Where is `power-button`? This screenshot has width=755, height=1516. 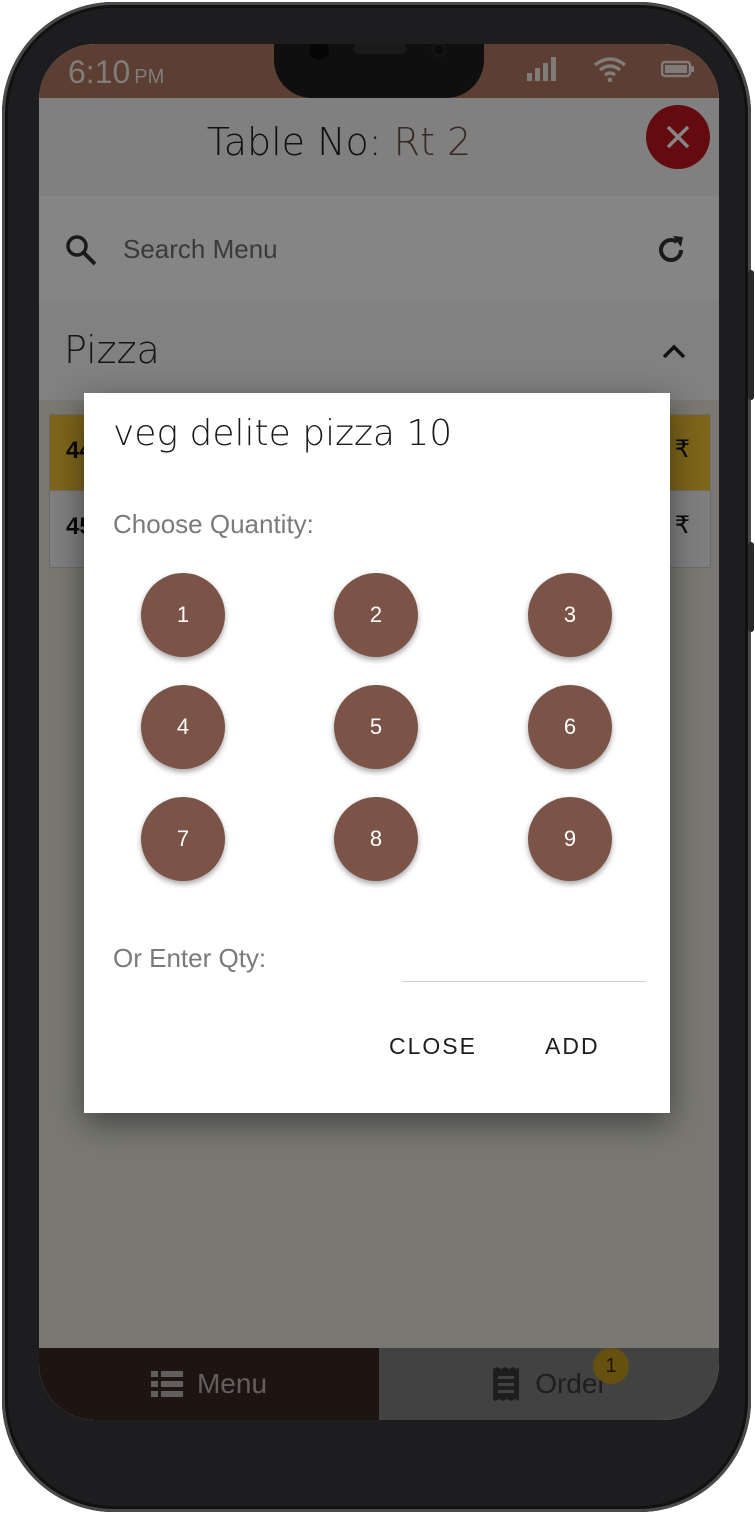
power-button is located at coordinates (751, 587).